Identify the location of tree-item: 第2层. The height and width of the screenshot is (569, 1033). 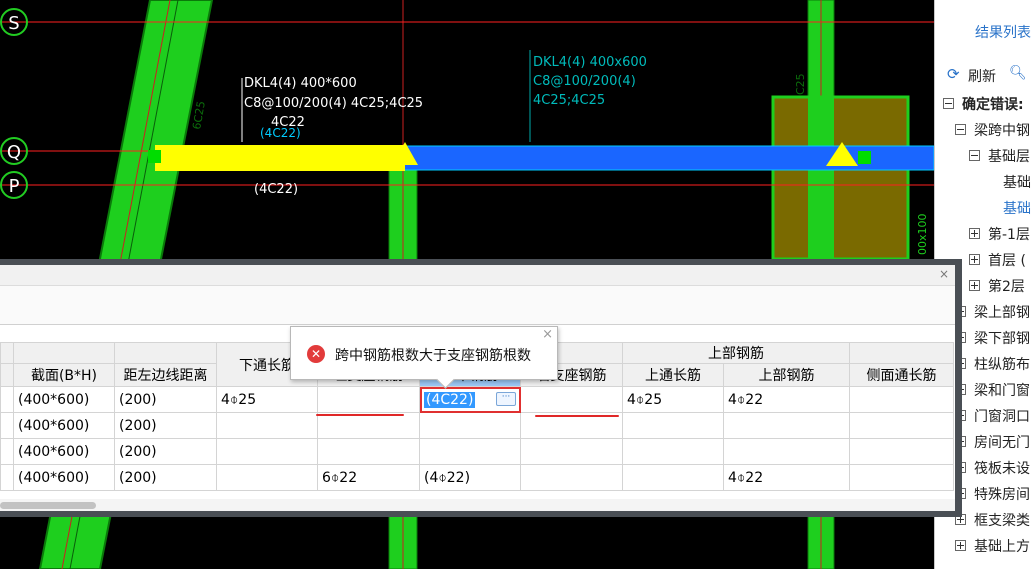
(997, 287).